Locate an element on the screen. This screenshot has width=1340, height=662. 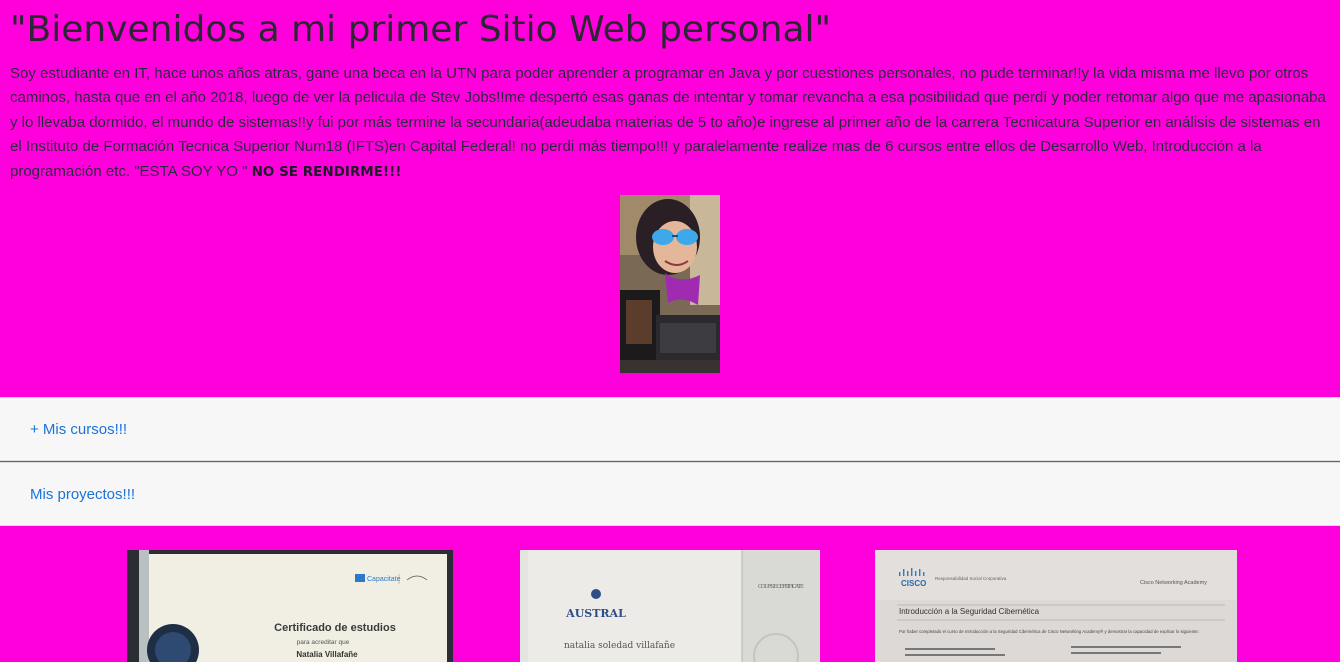
projects-link: Mis proyectos!!! is located at coordinates (82, 494).